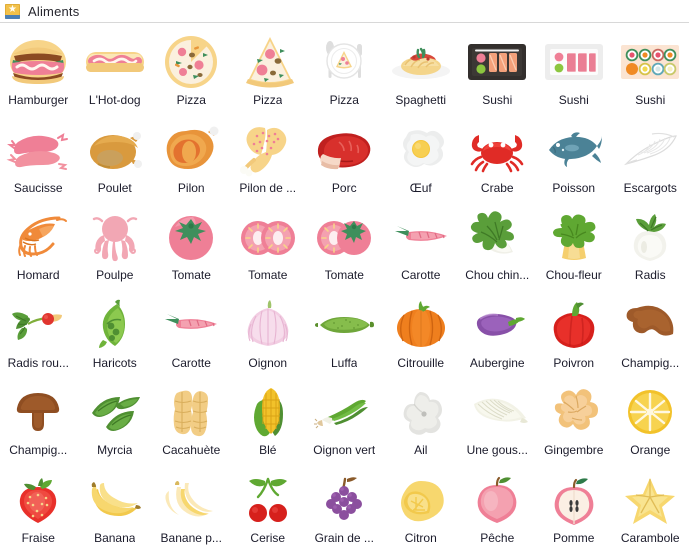 This screenshot has width=689, height=554. Describe the element at coordinates (344, 237) in the screenshot. I see `tomato-half-and-whole-icon` at that location.